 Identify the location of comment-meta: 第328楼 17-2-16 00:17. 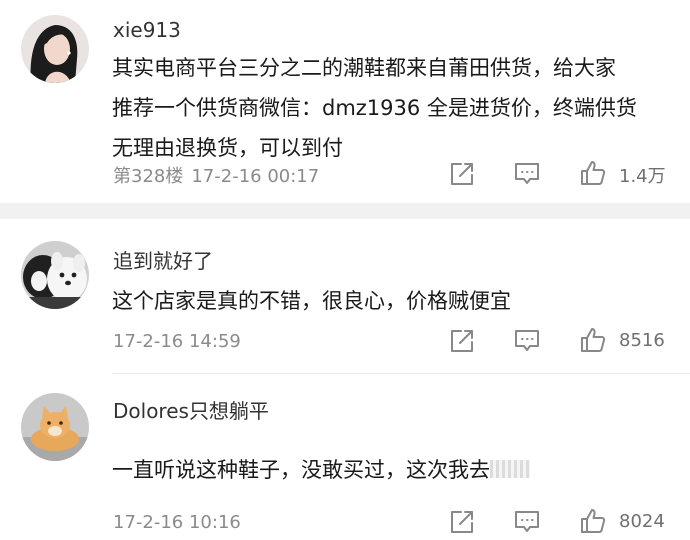
(216, 175).